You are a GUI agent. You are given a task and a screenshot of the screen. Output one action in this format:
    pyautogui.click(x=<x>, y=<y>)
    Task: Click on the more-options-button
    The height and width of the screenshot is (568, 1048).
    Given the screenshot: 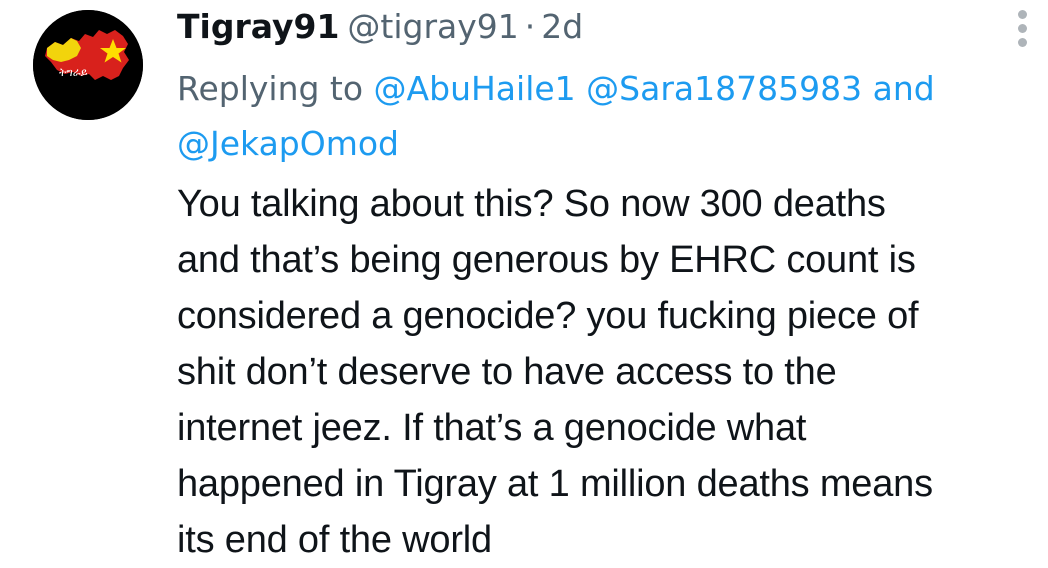 What is the action you would take?
    pyautogui.click(x=1023, y=28)
    